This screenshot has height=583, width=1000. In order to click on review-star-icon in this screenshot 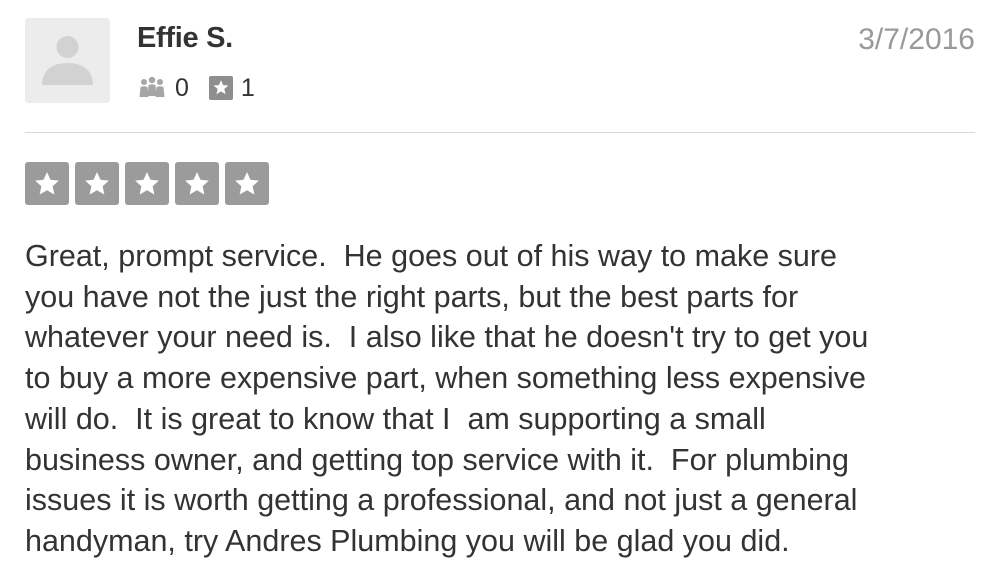, I will do `click(220, 88)`.